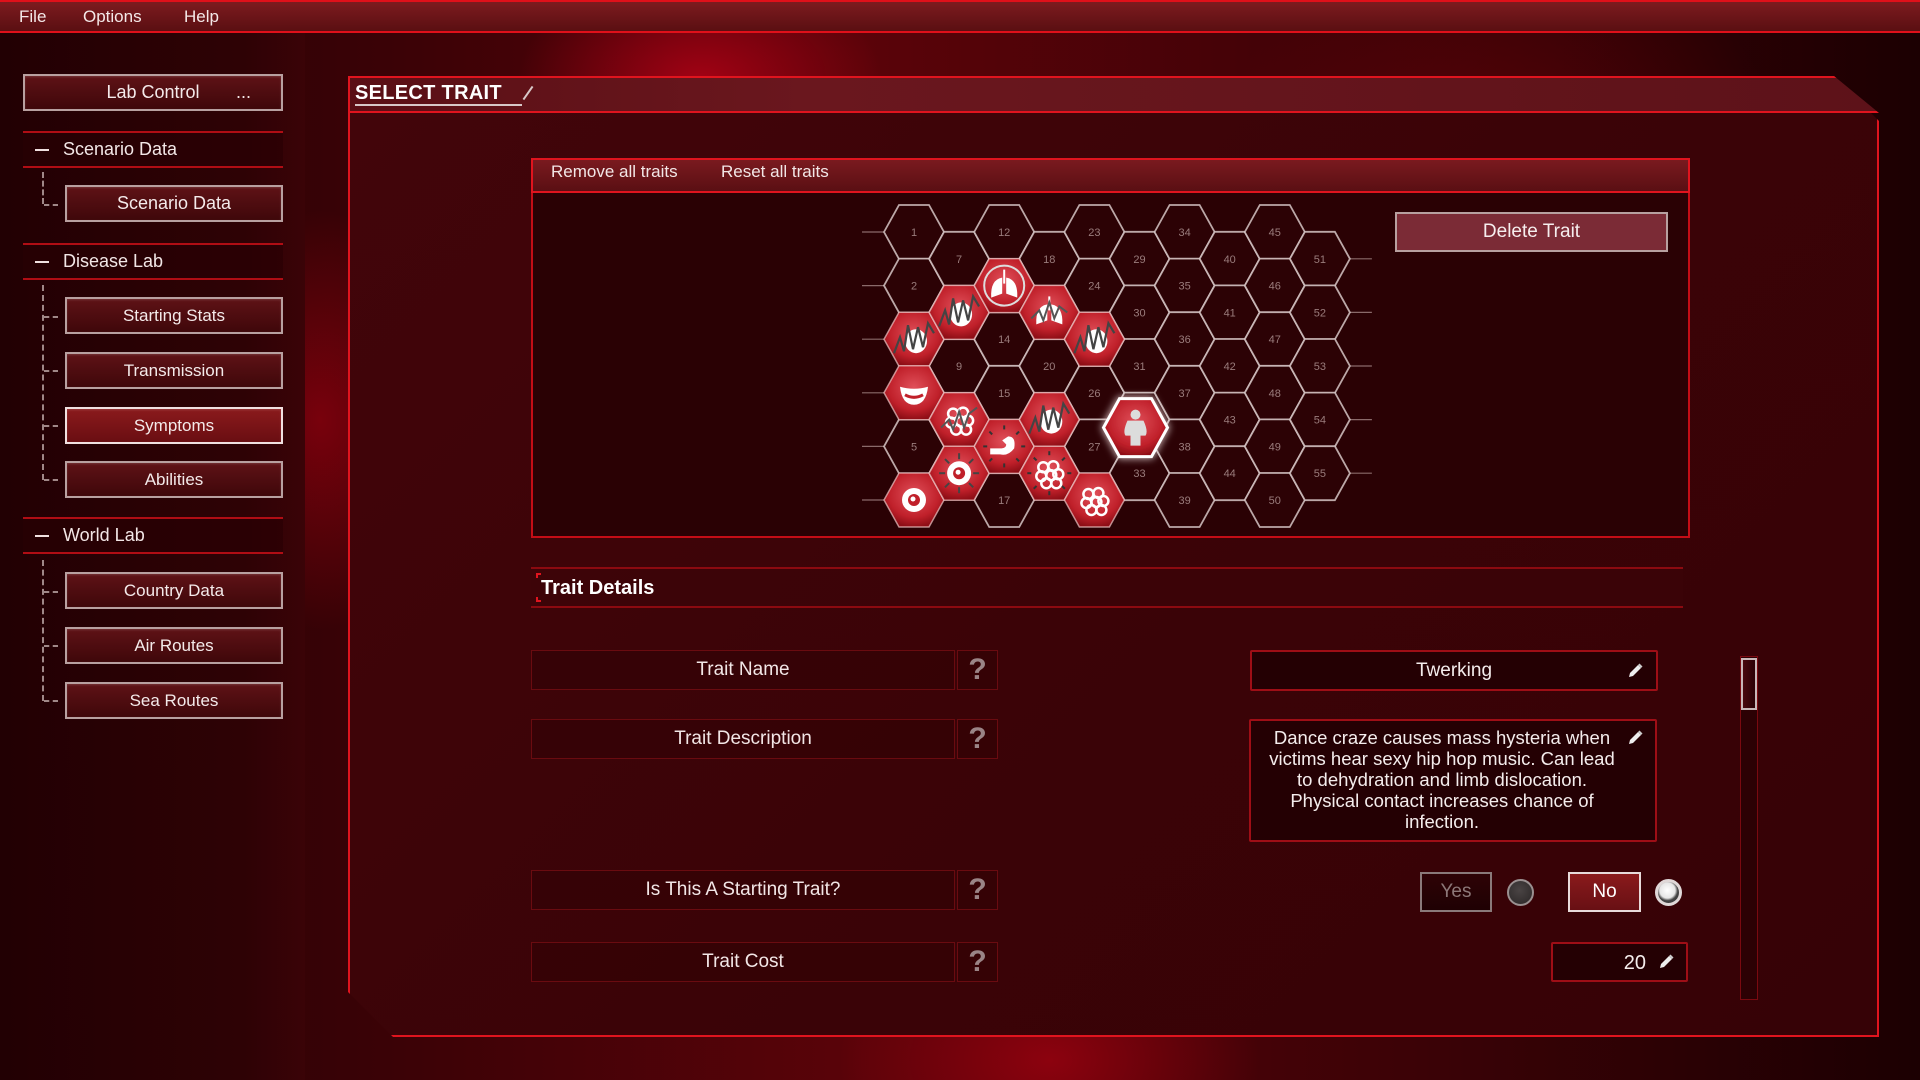  What do you see at coordinates (1184, 447) in the screenshot?
I see `slot-number: 38` at bounding box center [1184, 447].